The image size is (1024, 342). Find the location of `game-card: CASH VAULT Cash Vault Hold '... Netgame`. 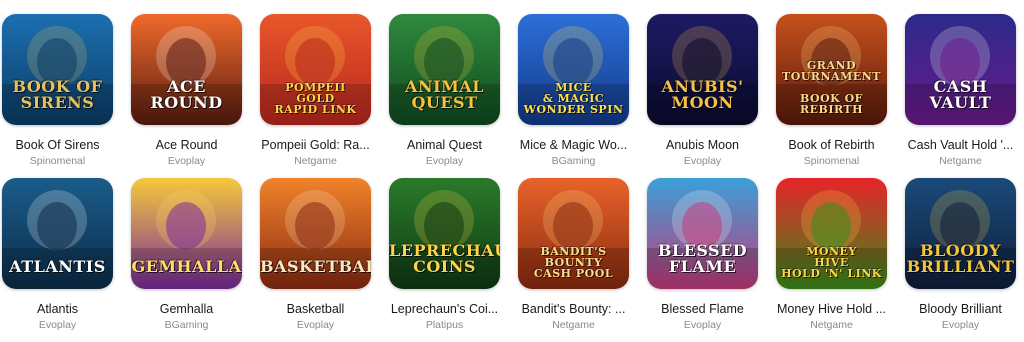

game-card: CASH VAULT Cash Vault Hold '... Netgame is located at coordinates (960, 96).